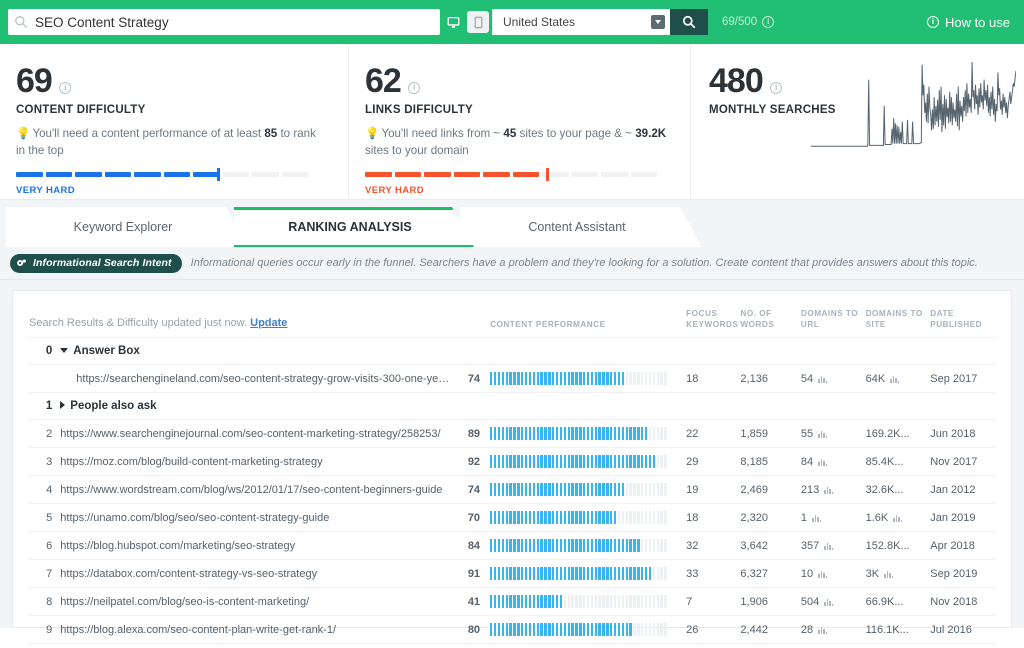 The width and height of the screenshot is (1024, 648). What do you see at coordinates (713, 461) in the screenshot?
I see `focus-keywords-value: 29` at bounding box center [713, 461].